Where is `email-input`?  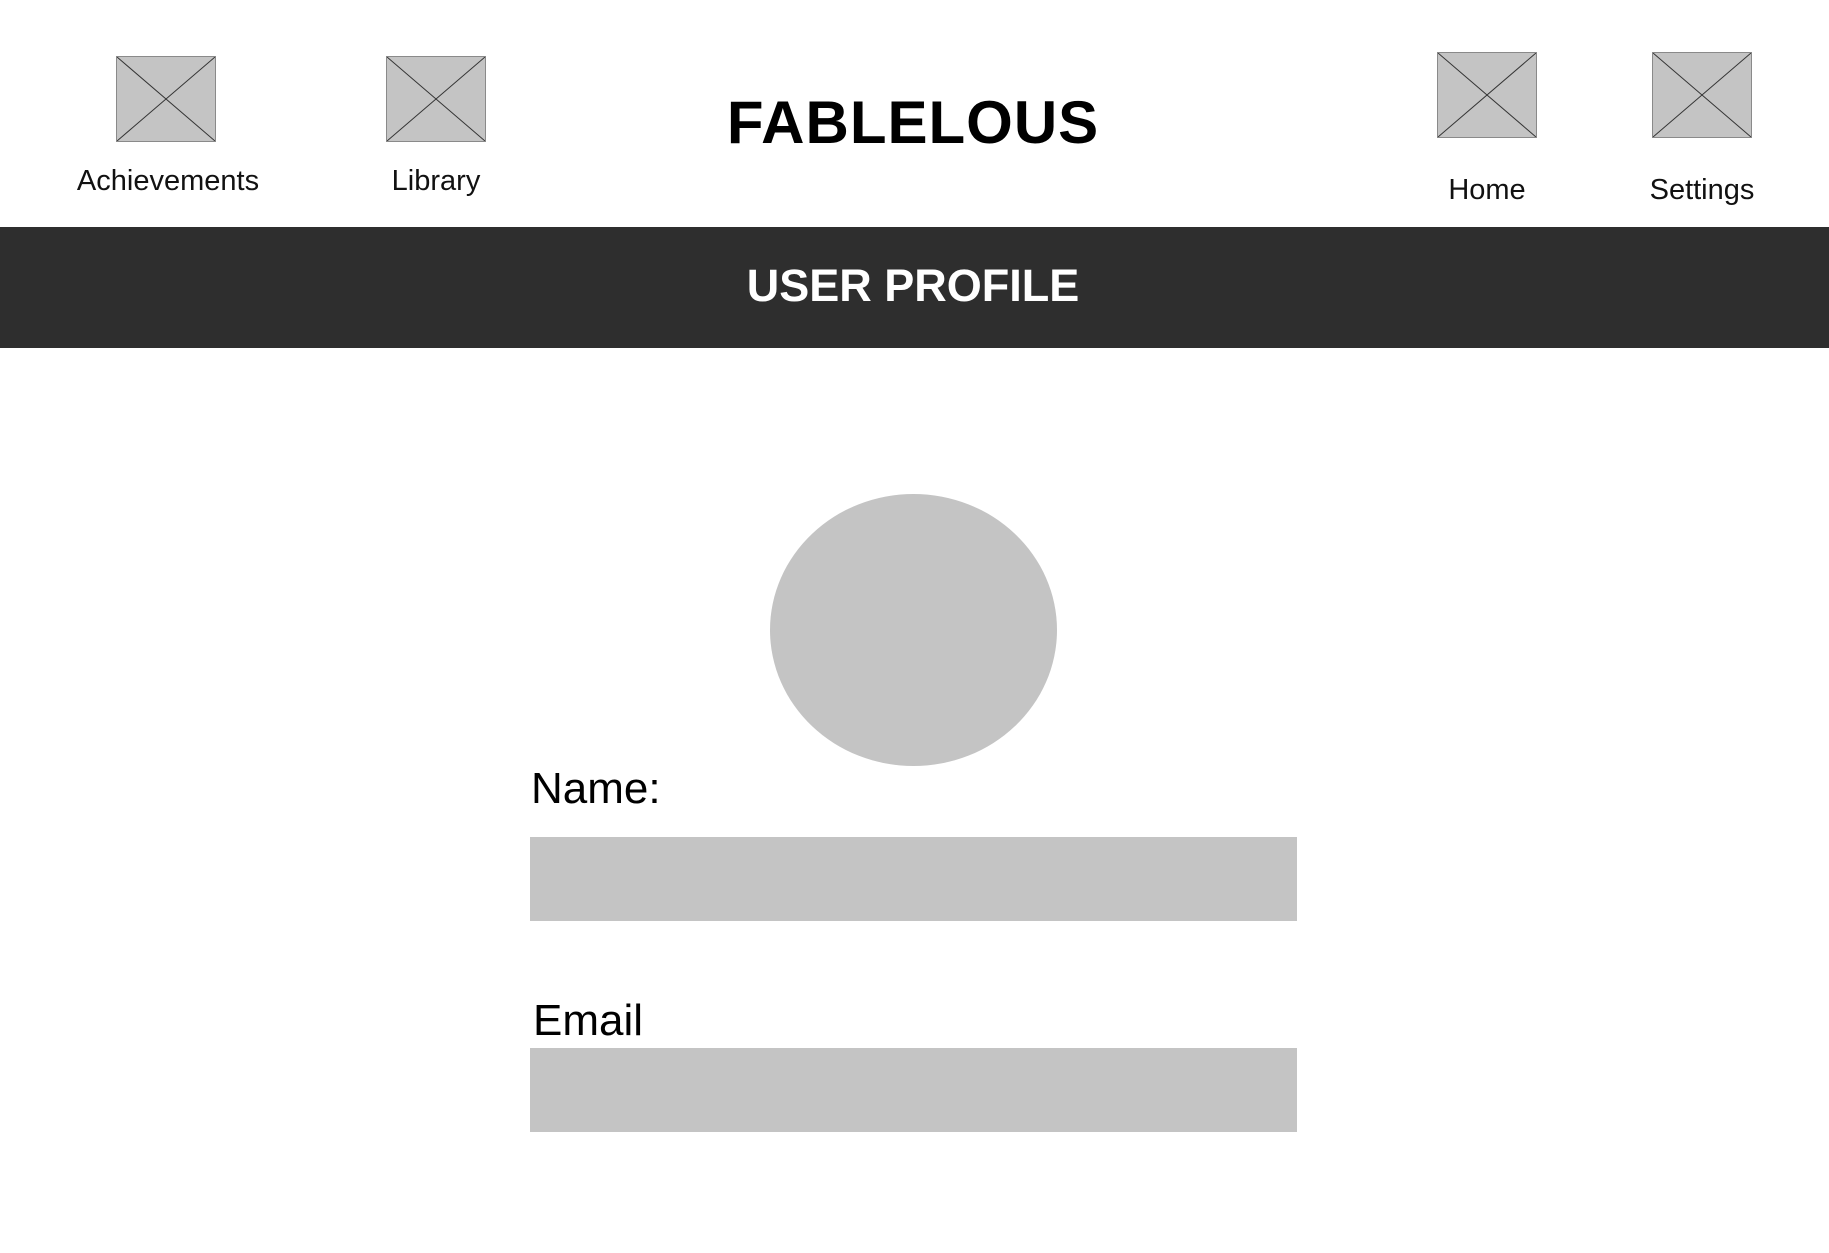
email-input is located at coordinates (913, 1090).